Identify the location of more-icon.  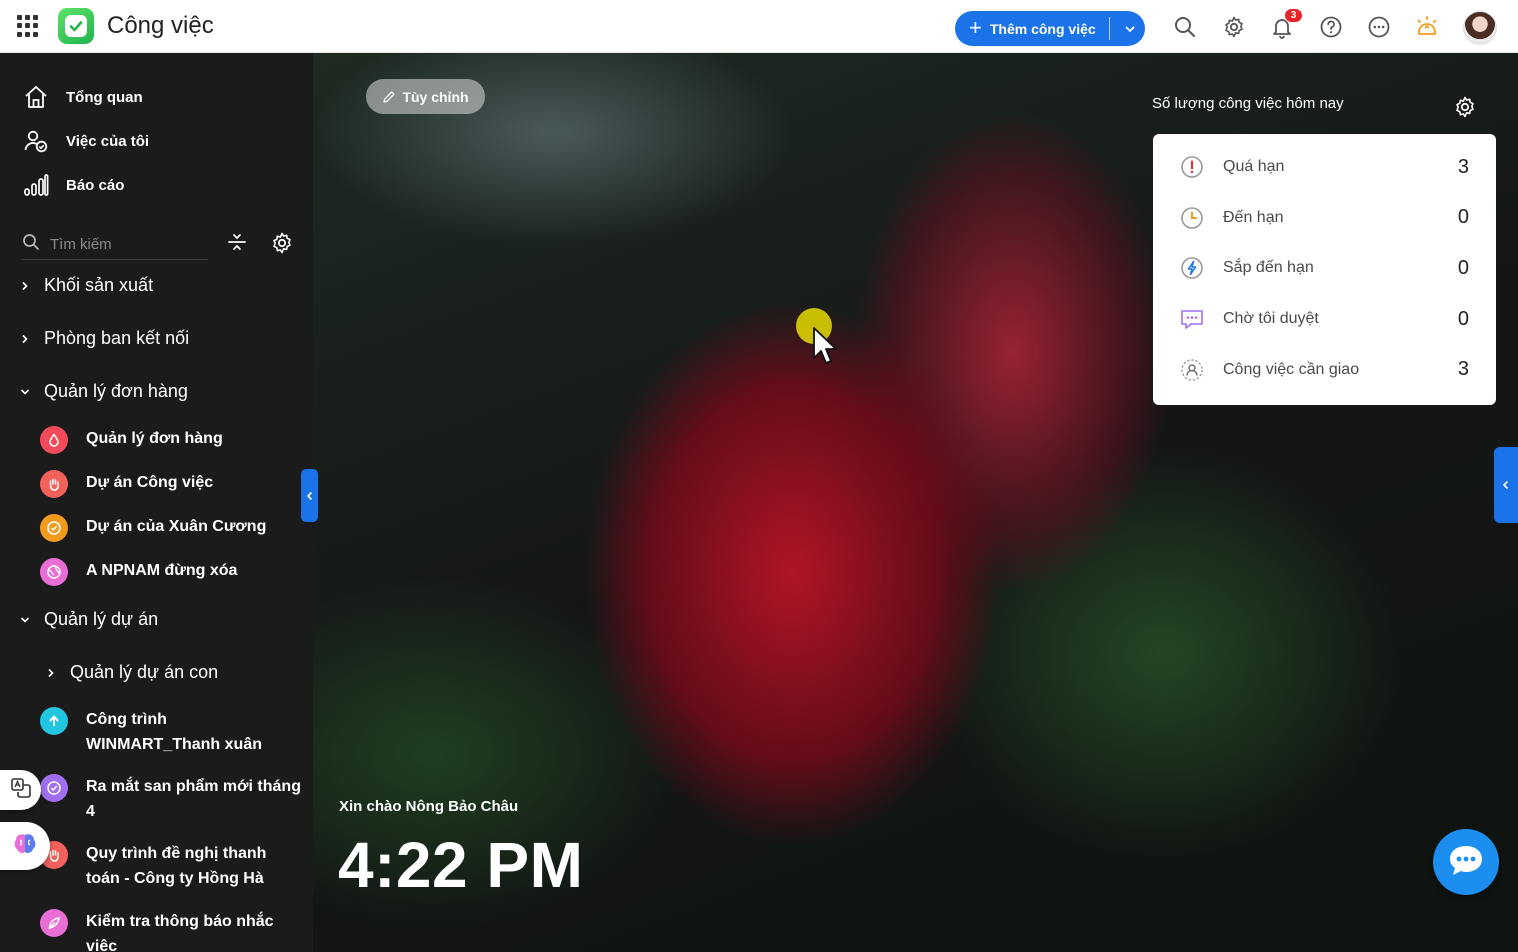
(1379, 27).